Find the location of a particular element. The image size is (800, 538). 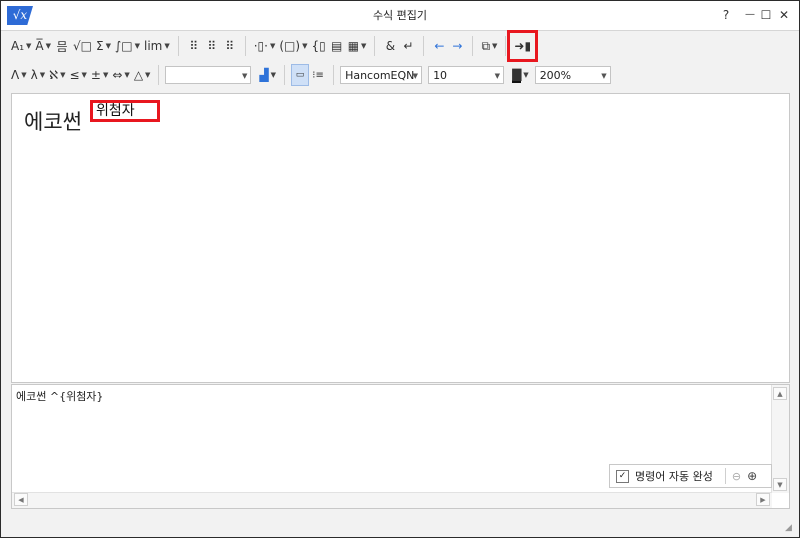

bracket-button-1: ·▯· ▼ is located at coordinates (265, 46).